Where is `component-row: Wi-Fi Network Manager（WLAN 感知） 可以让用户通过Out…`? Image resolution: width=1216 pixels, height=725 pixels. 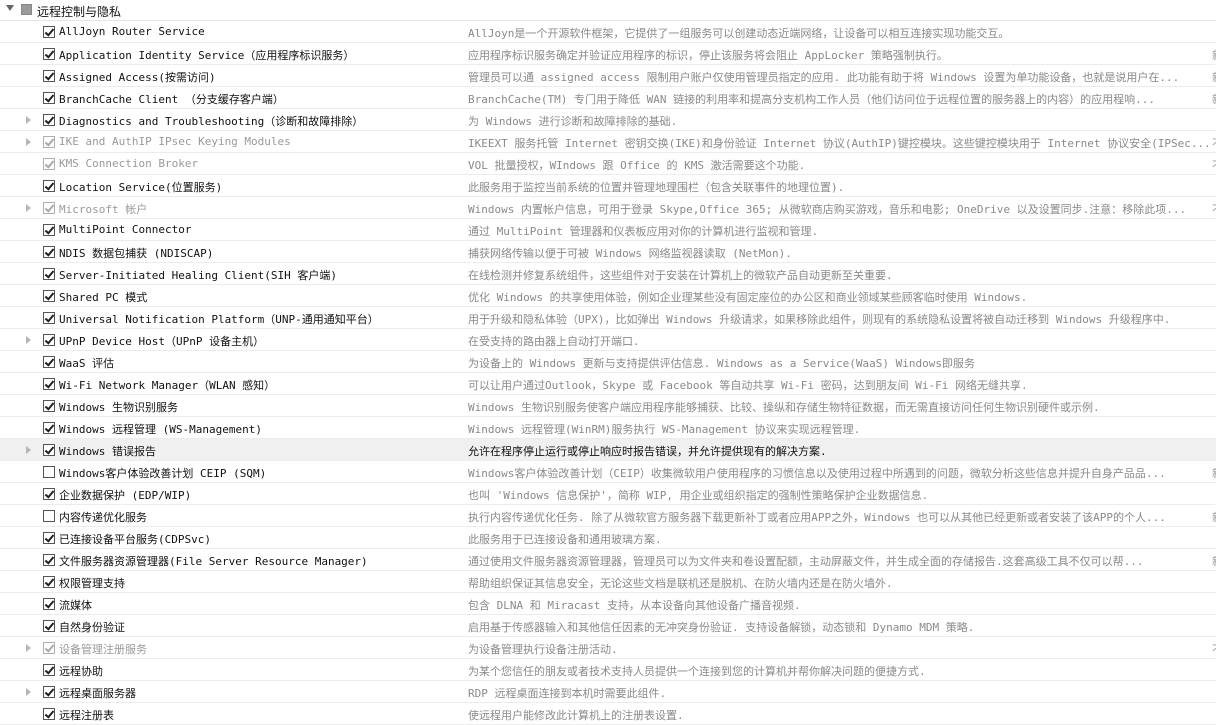
component-row: Wi-Fi Network Manager（WLAN 感知） 可以让用户通过Out… is located at coordinates (608, 384).